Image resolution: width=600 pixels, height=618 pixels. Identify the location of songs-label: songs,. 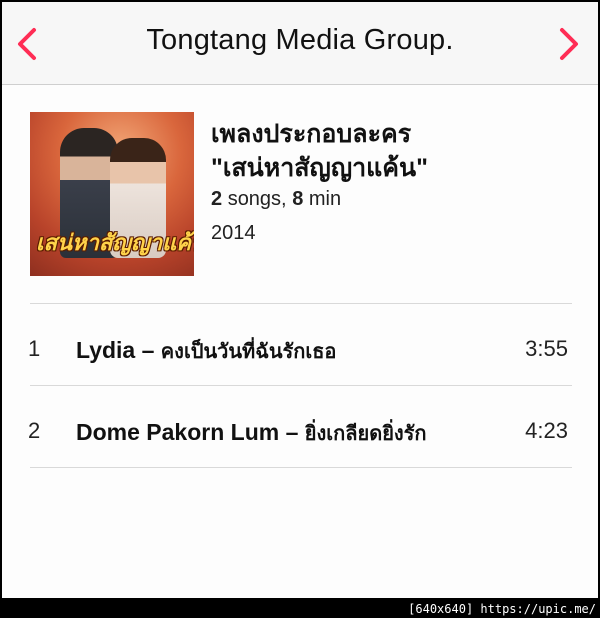
(257, 199).